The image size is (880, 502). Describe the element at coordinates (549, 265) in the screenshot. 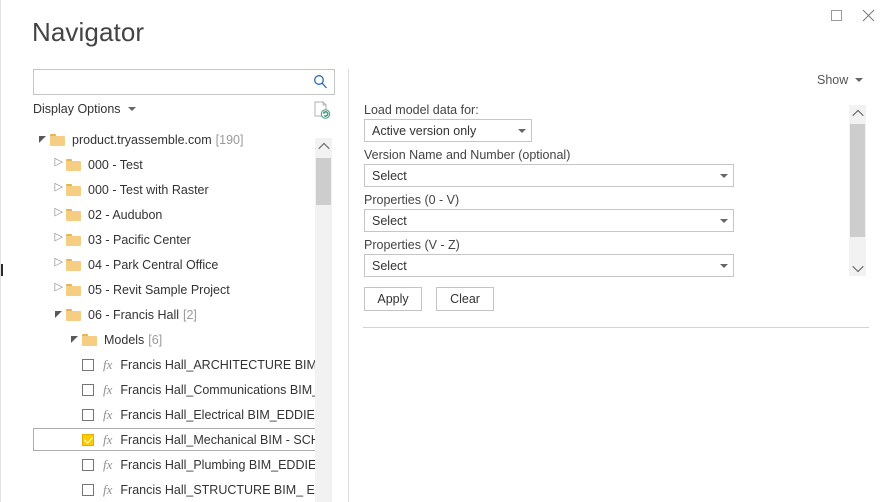

I see `properties-v-z-dropdown: Select` at that location.